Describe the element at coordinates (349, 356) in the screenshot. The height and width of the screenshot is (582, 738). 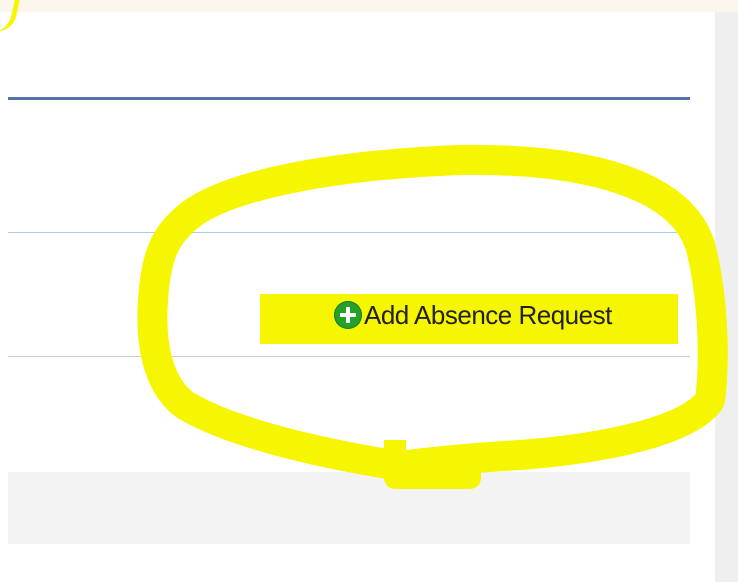
I see `section-bottom-divider` at that location.